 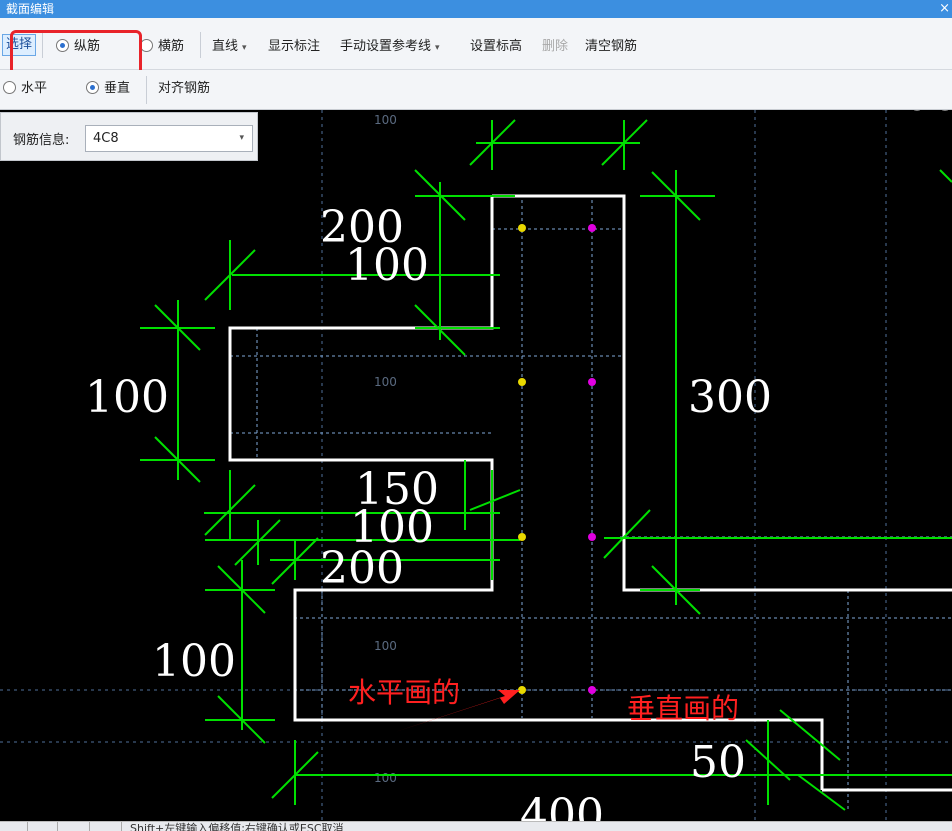 What do you see at coordinates (171, 46) in the screenshot?
I see `transverse-label: 横筋` at bounding box center [171, 46].